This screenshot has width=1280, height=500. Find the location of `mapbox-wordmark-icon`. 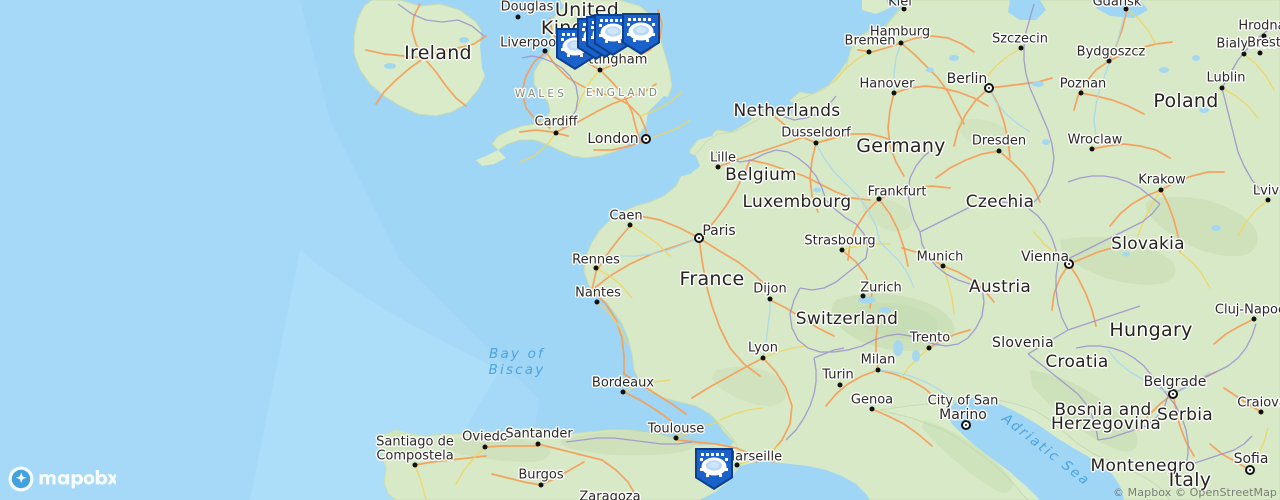

mapbox-wordmark-icon is located at coordinates (62, 479).